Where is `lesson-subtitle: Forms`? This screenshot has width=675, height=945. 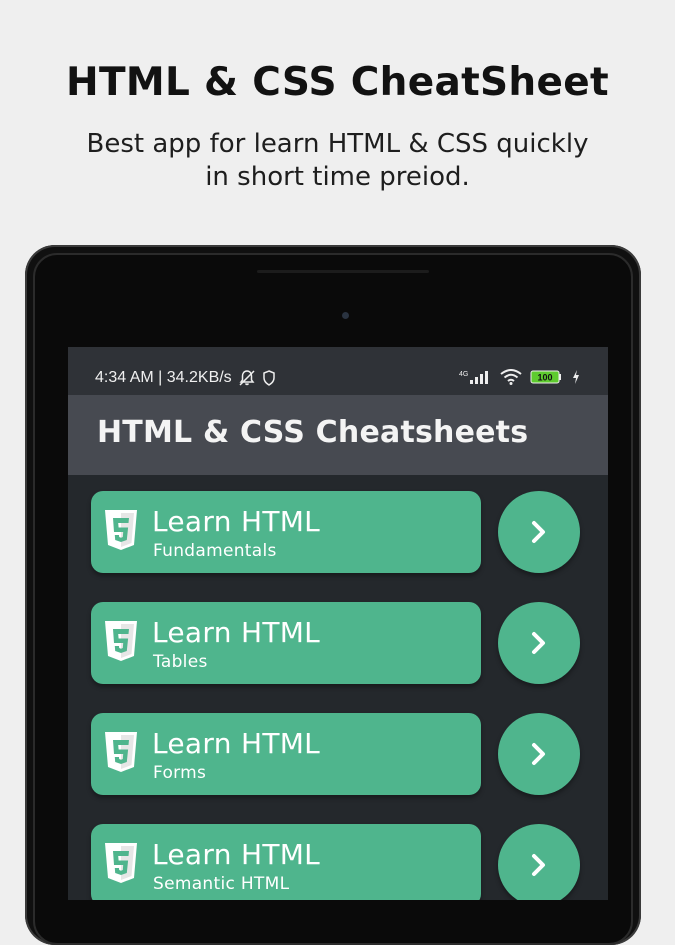 lesson-subtitle: Forms is located at coordinates (180, 773).